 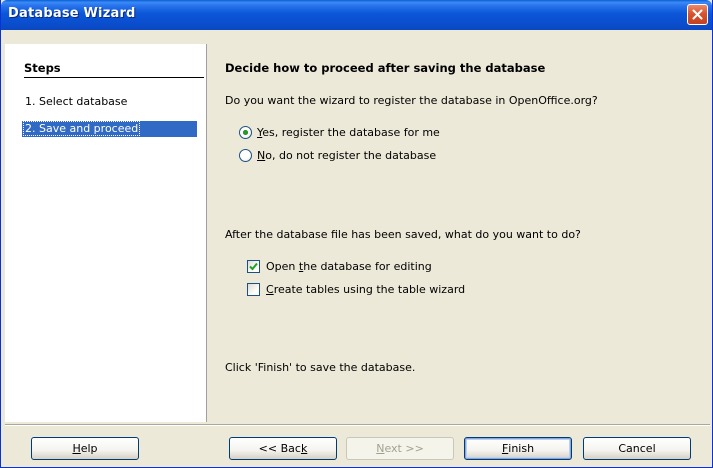 I want to click on checkbox-label: Create tables using the table wizard, so click(x=366, y=289).